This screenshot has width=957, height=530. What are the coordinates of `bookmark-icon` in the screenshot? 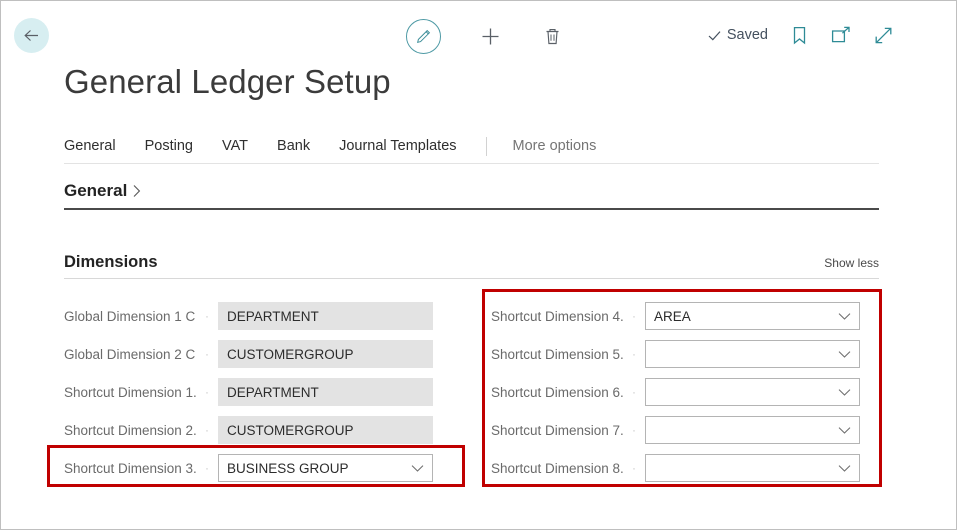 It's located at (799, 35).